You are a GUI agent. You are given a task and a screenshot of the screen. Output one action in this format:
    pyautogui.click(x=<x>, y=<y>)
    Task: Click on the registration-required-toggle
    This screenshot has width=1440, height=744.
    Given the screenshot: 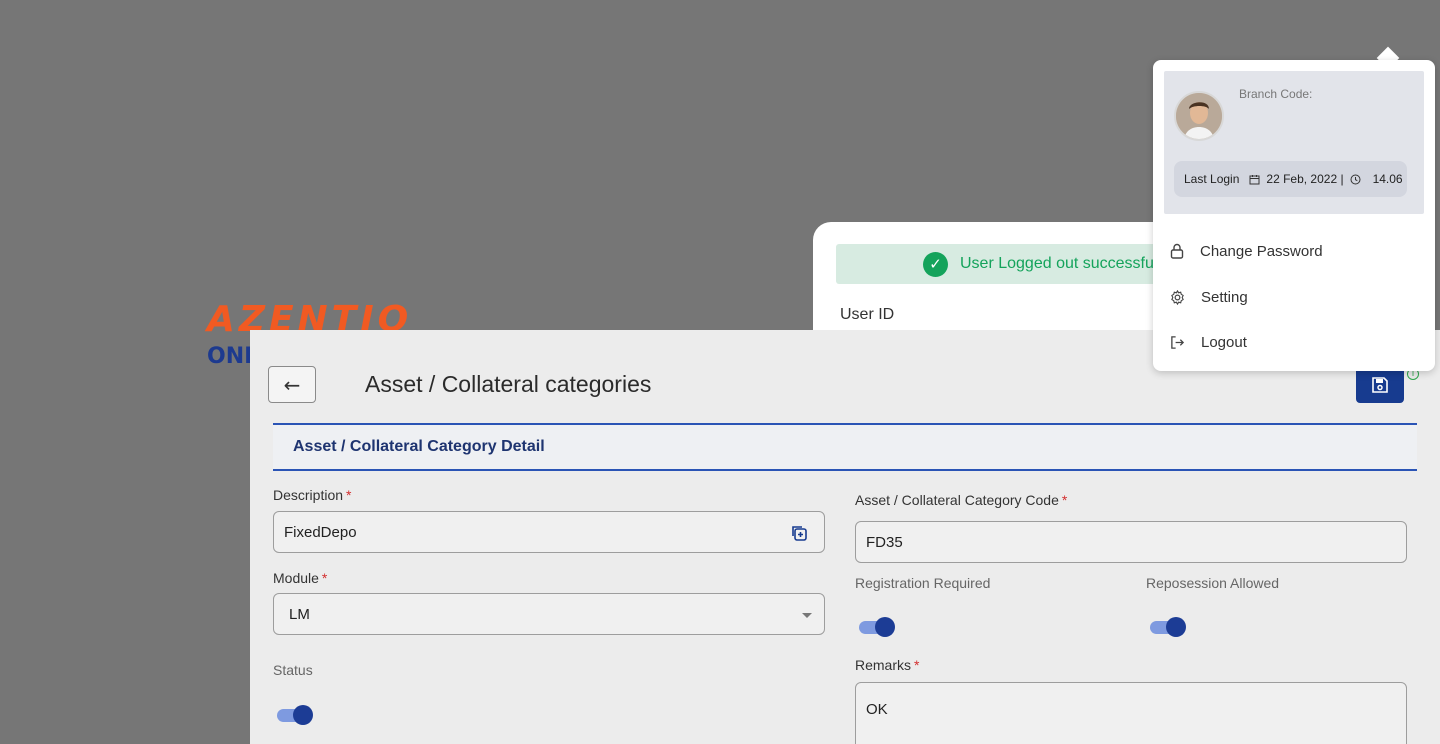 What is the action you would take?
    pyautogui.click(x=877, y=627)
    